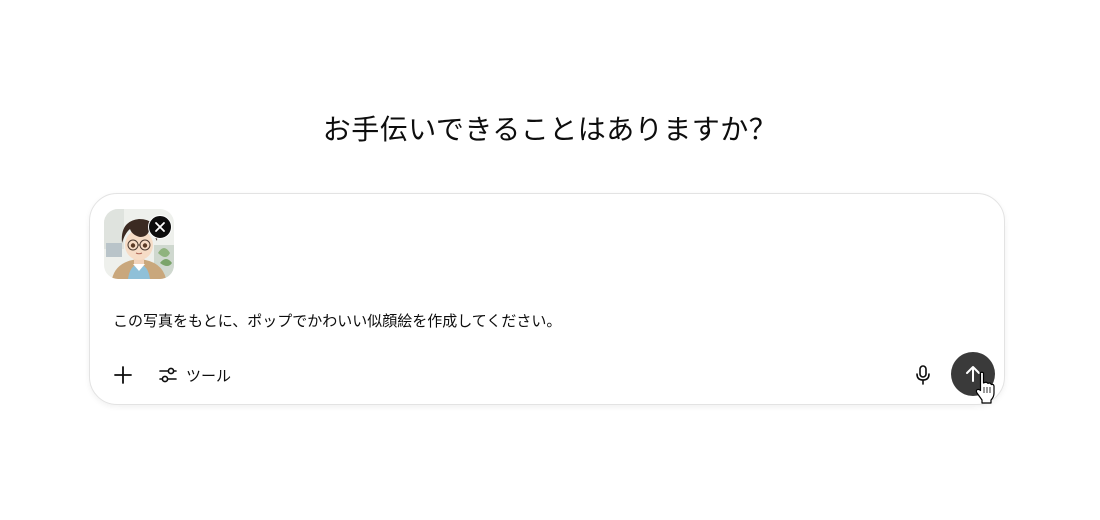 This screenshot has height=520, width=1100. What do you see at coordinates (550, 129) in the screenshot?
I see `page-title: お手伝いできることはありますか？` at bounding box center [550, 129].